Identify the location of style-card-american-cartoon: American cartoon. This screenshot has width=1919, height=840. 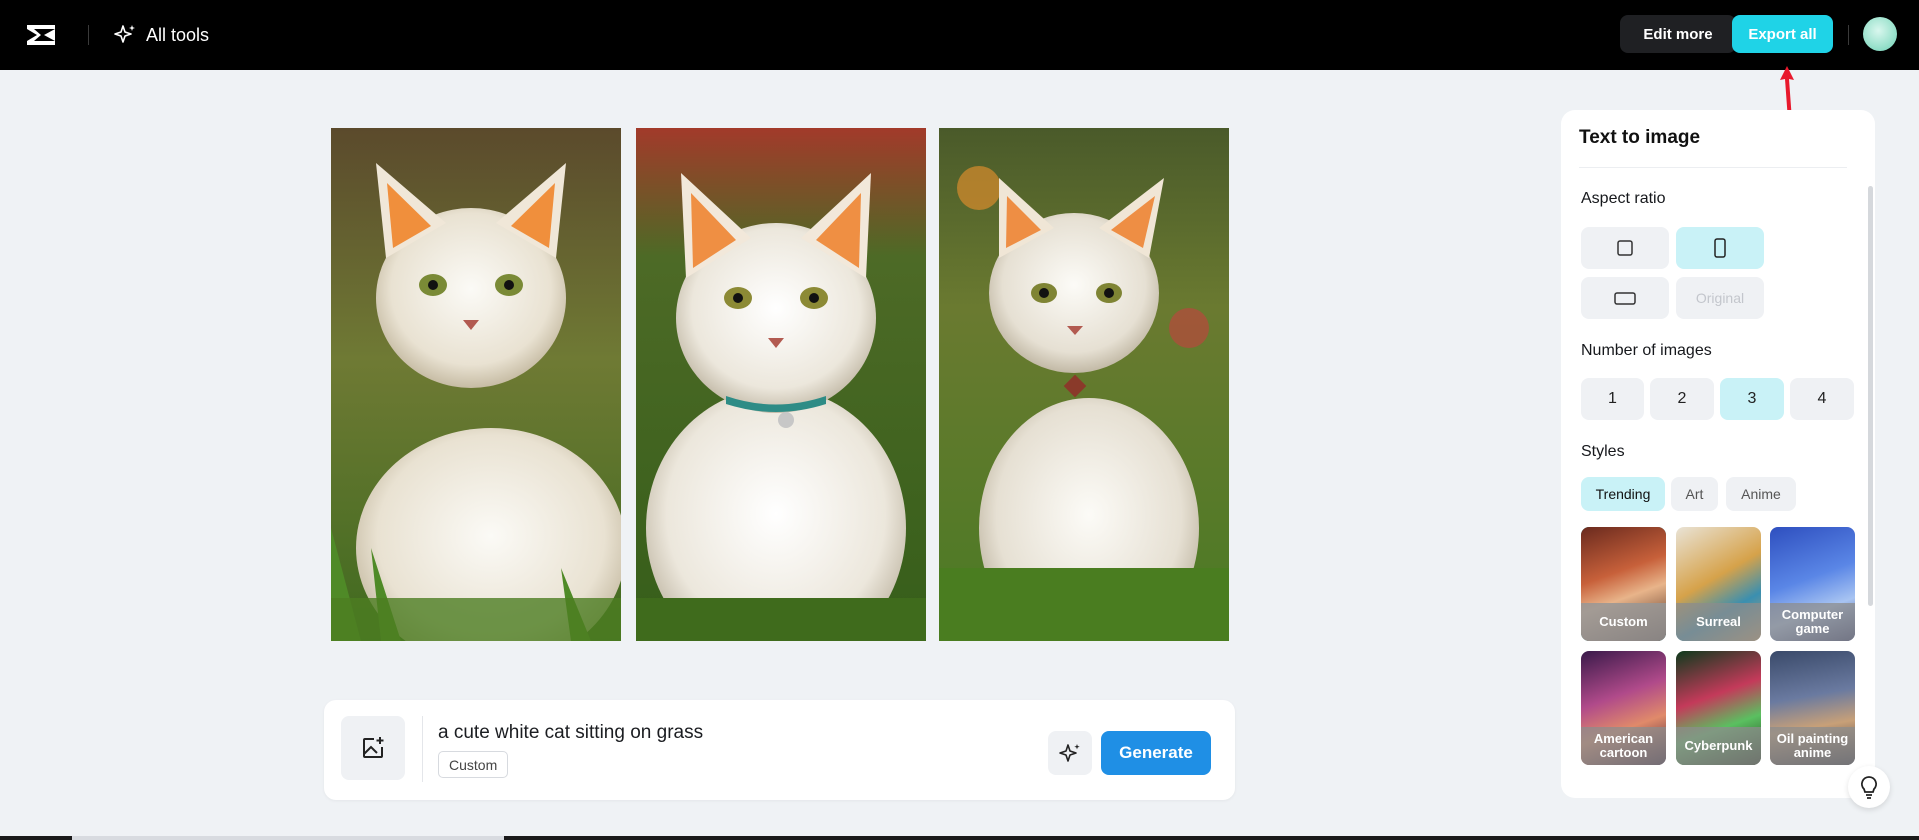
(1623, 708).